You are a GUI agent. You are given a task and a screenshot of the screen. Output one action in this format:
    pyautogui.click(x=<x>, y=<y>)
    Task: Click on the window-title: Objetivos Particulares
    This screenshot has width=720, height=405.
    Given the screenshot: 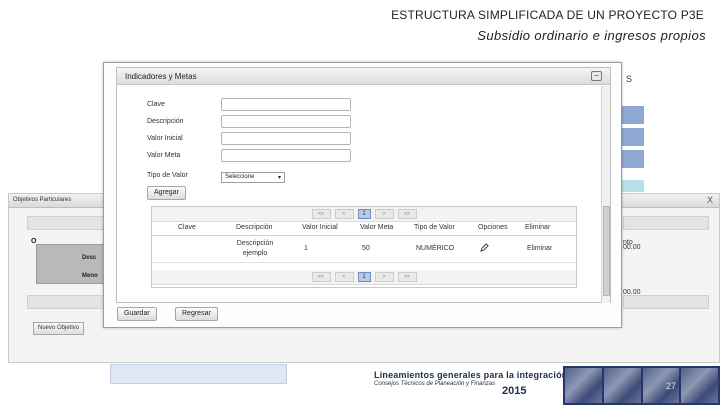 What is the action you would take?
    pyautogui.click(x=42, y=200)
    